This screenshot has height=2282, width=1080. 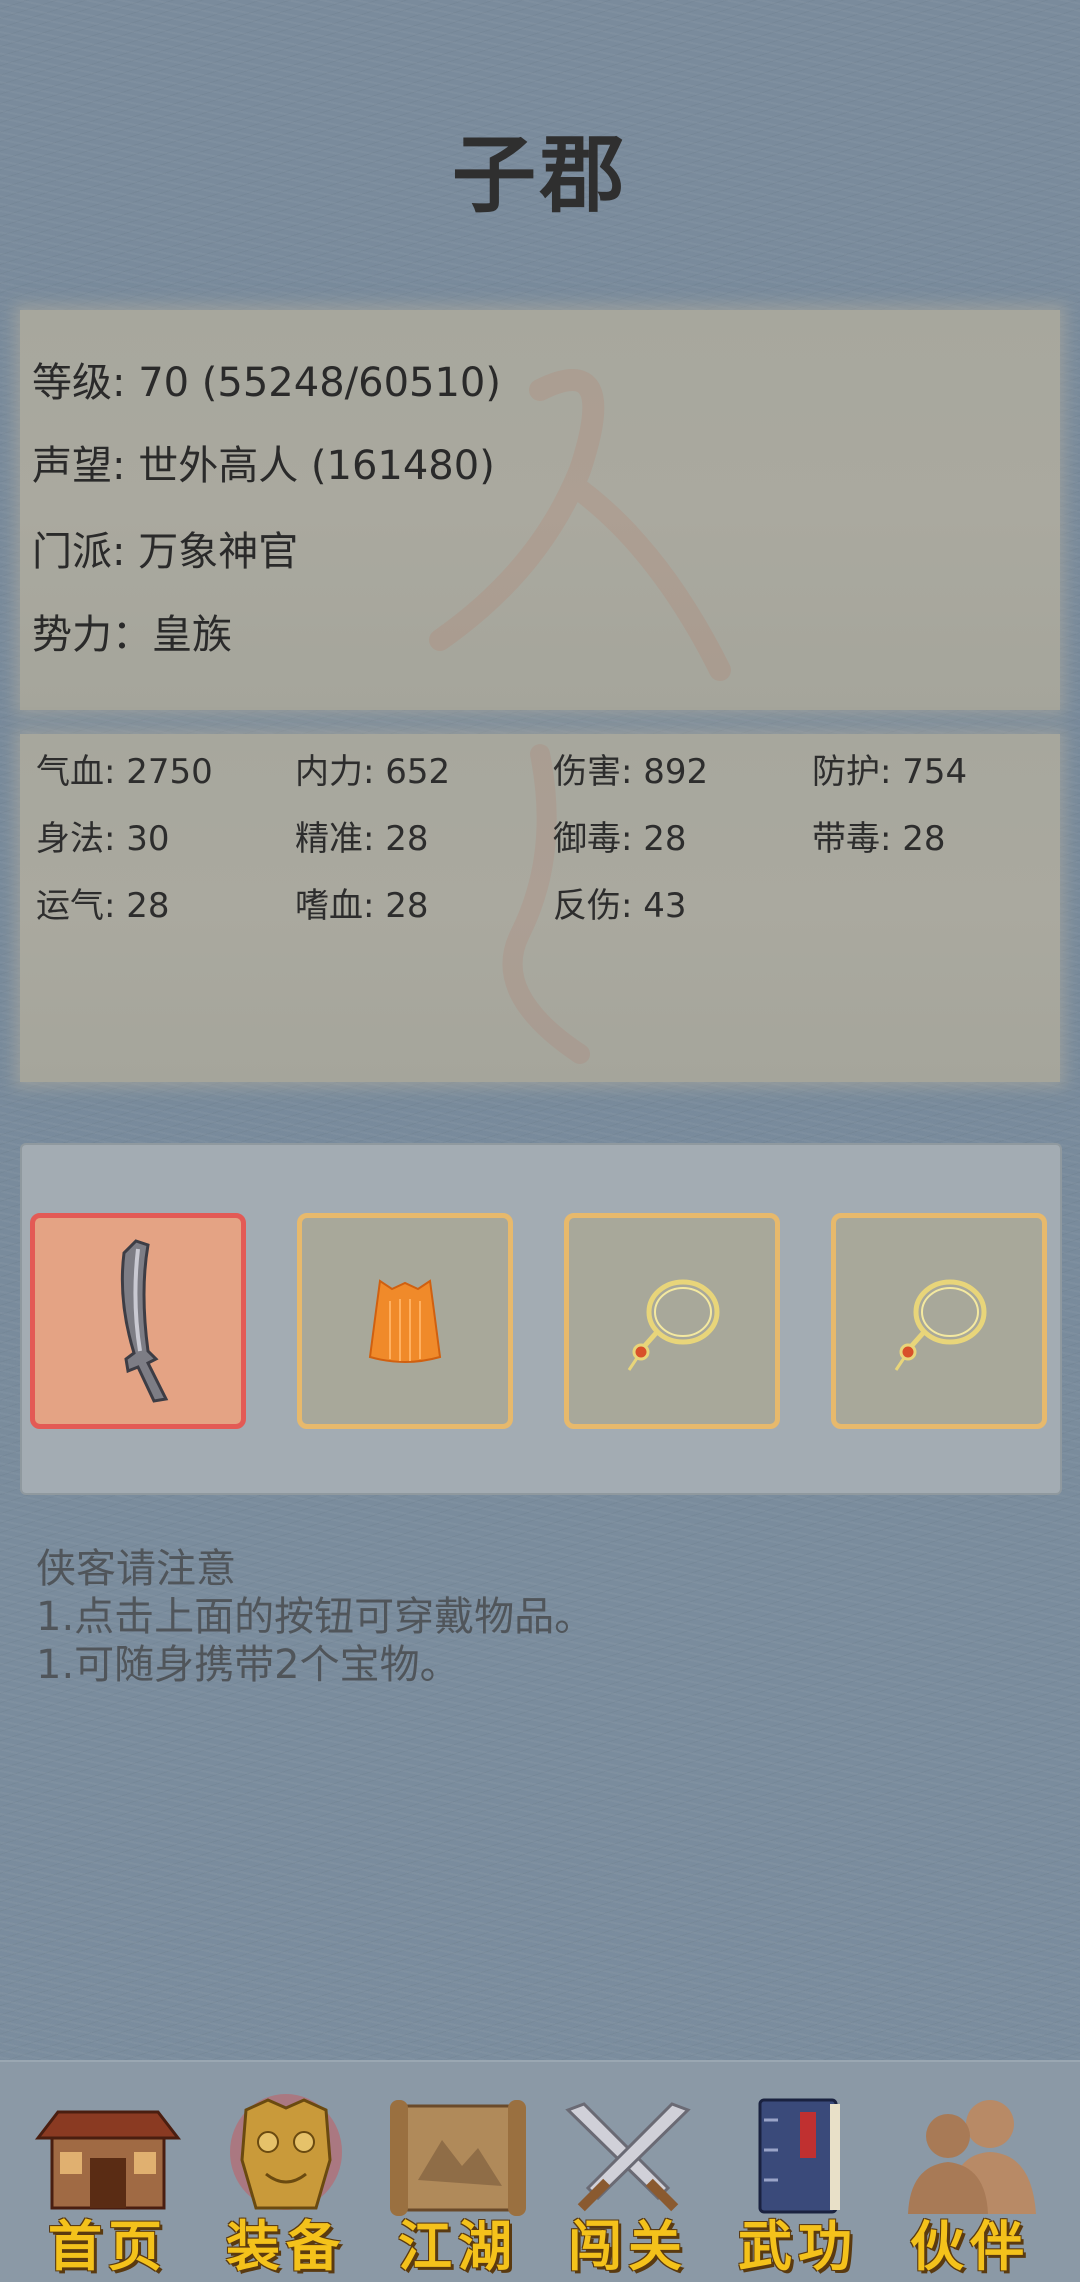 I want to click on prestige-text: 声望: 世外高人 (161480), so click(x=263, y=466).